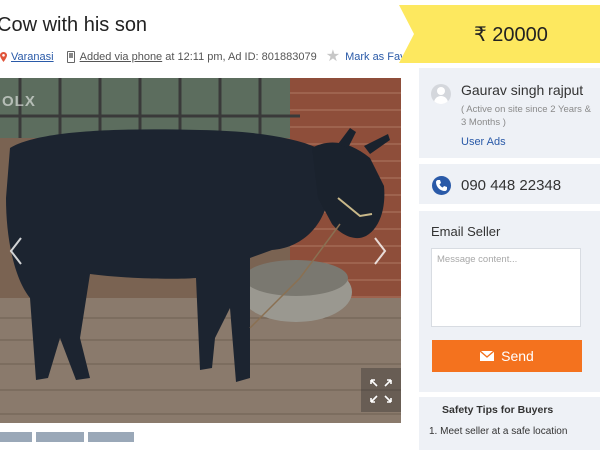 This screenshot has width=600, height=450. I want to click on expand-icon, so click(381, 390).